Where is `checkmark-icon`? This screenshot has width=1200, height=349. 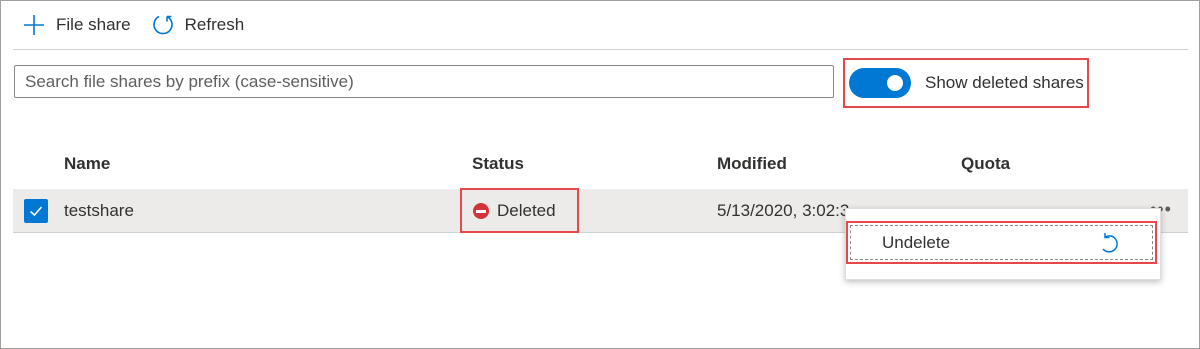 checkmark-icon is located at coordinates (36, 211).